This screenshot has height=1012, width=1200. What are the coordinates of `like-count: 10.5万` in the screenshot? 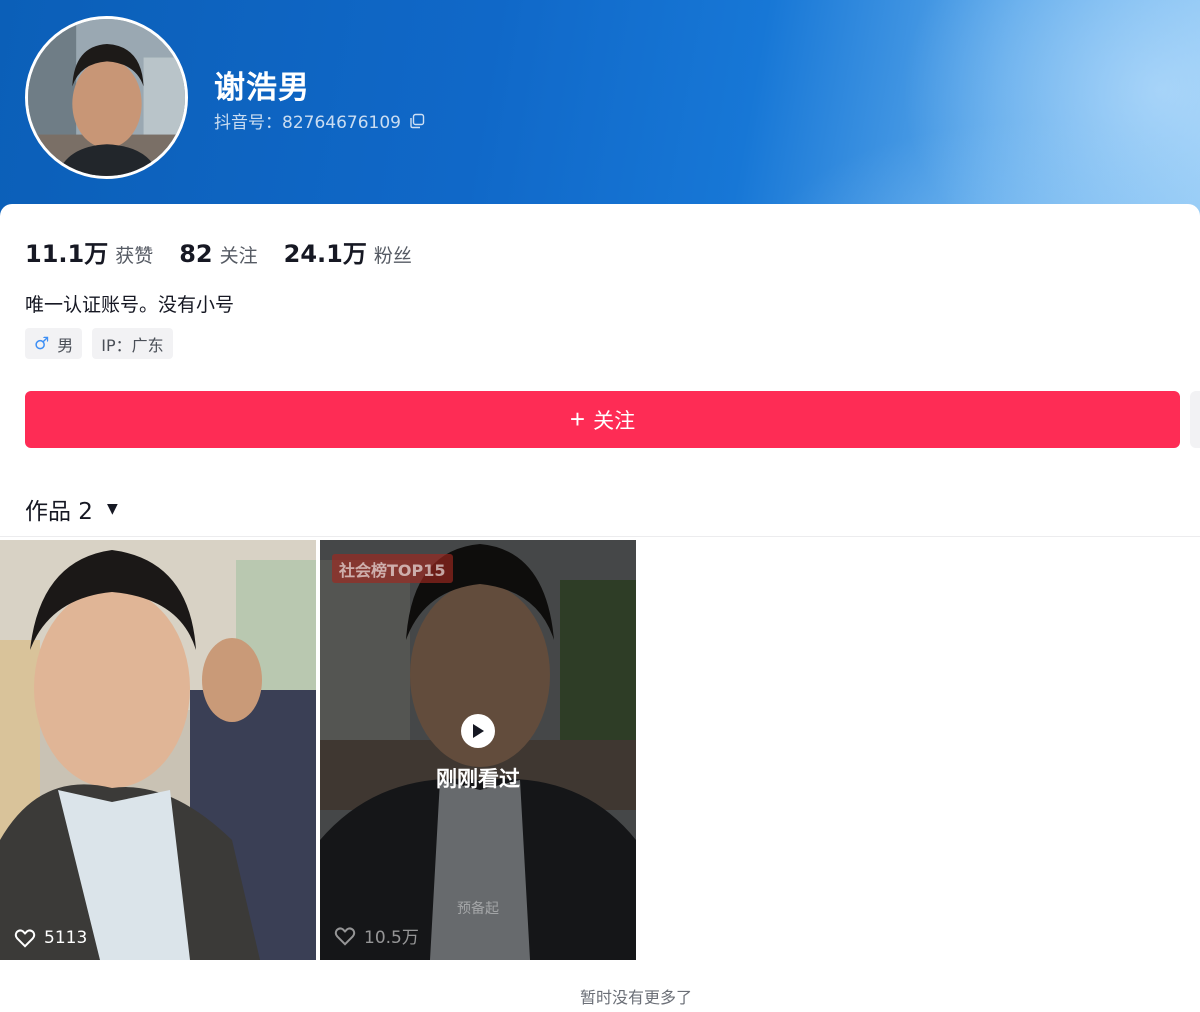 It's located at (376, 935).